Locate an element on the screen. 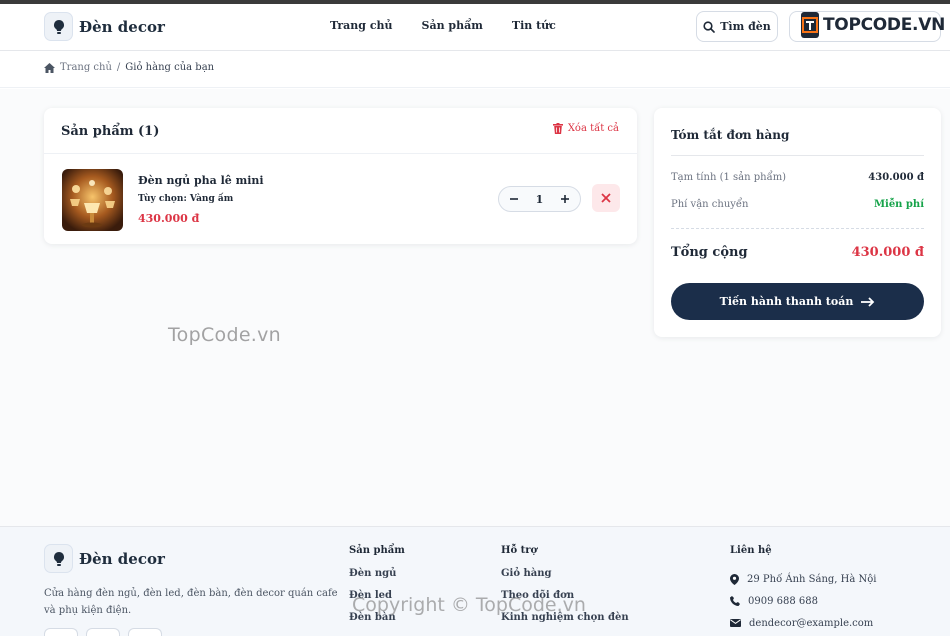 This screenshot has height=636, width=950. brand-name: Đèn decor is located at coordinates (122, 26).